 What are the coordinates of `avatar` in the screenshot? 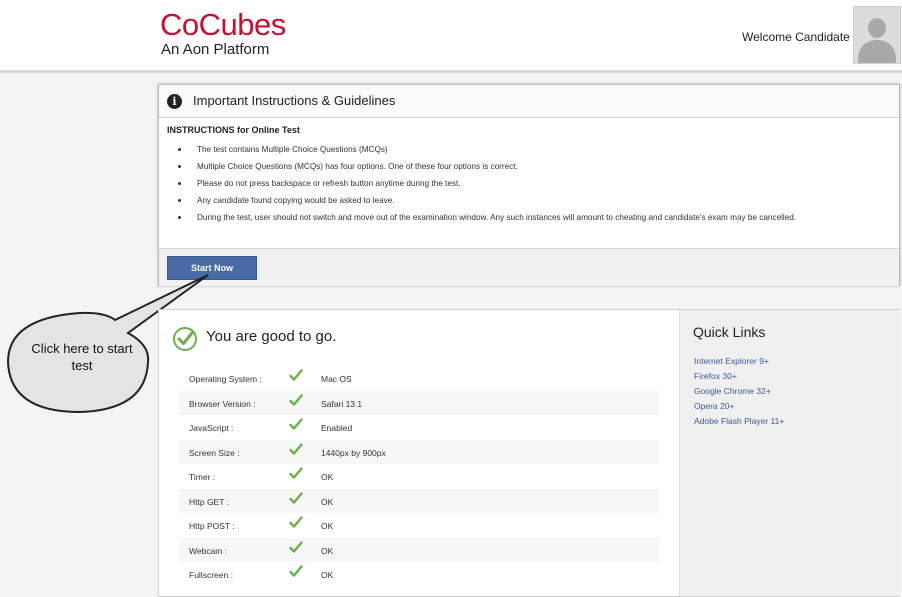 It's located at (877, 35).